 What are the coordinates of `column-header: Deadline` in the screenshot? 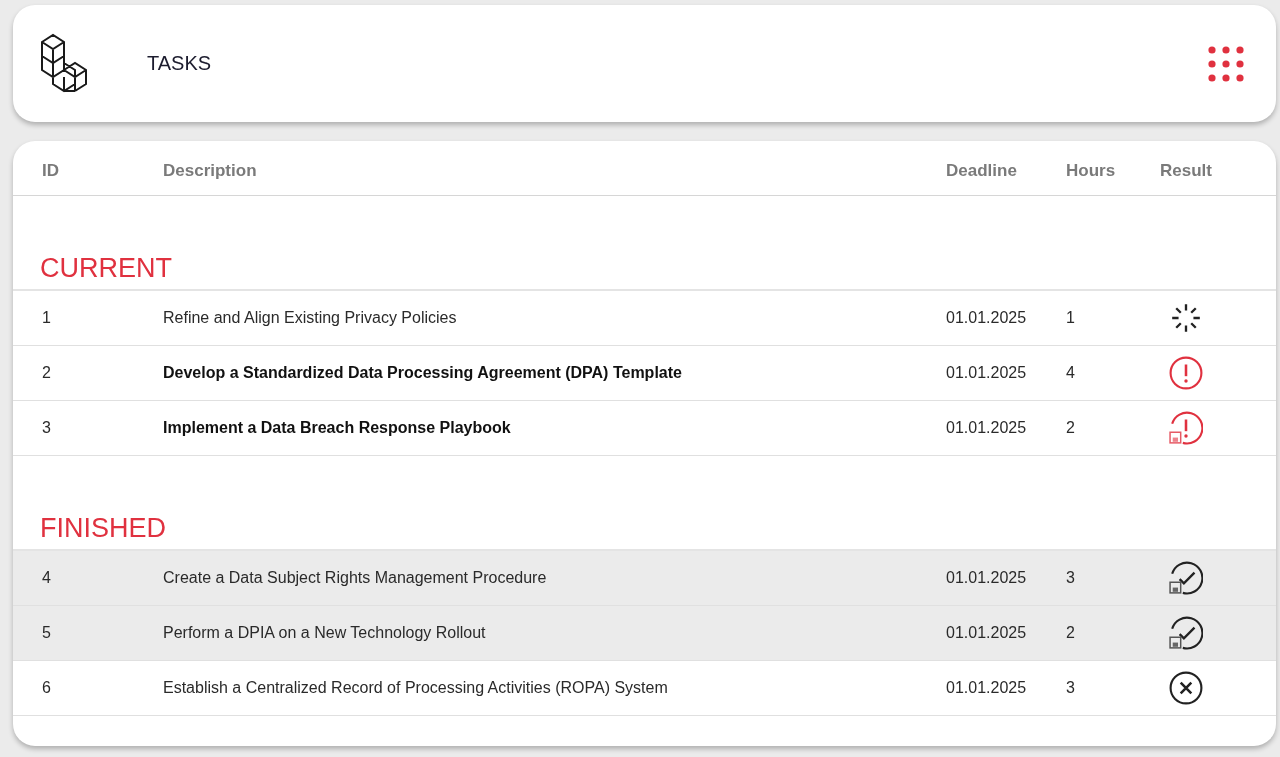 It's located at (982, 171).